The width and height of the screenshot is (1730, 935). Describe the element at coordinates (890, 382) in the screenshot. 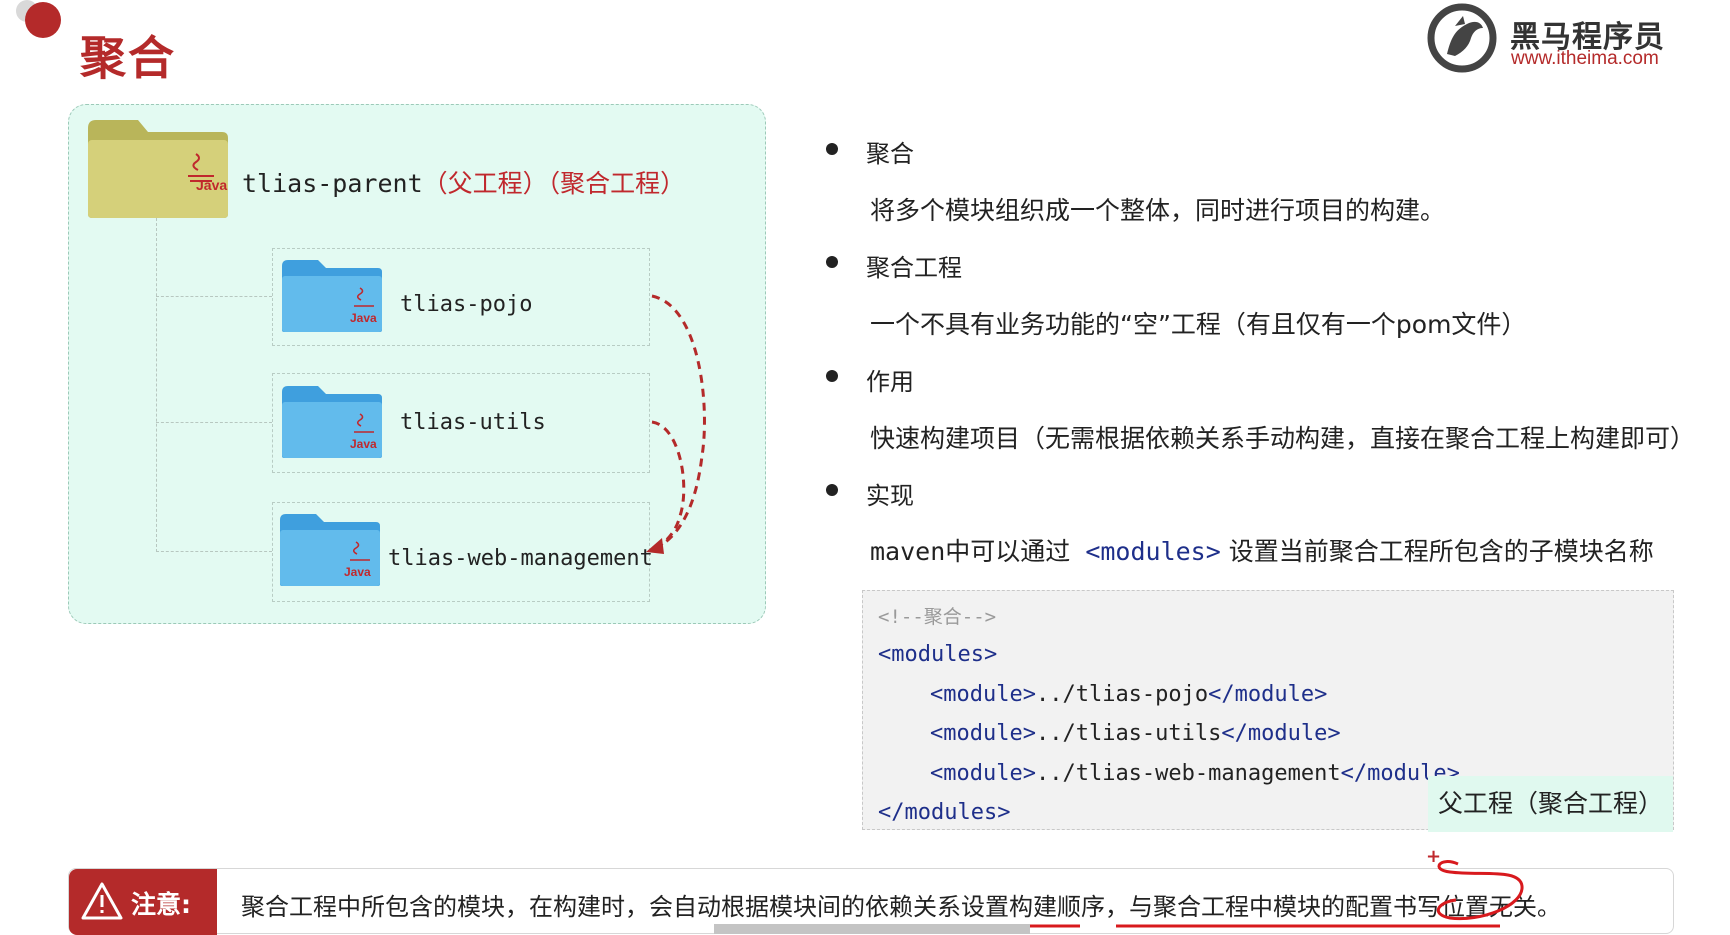

I see `bullet-heading: 作用` at that location.